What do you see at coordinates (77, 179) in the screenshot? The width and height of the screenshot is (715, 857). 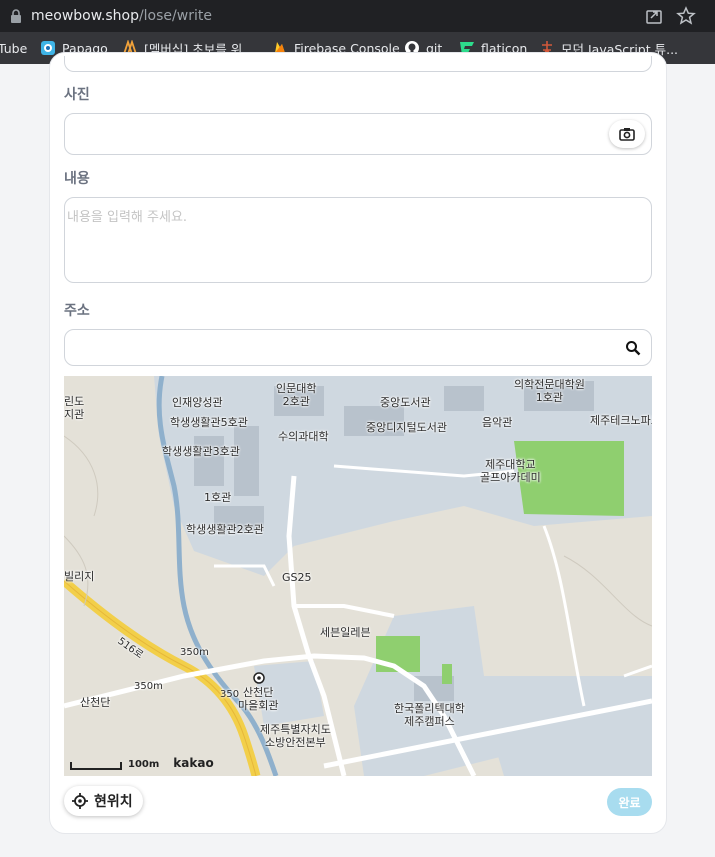 I see `content-label: 내용` at bounding box center [77, 179].